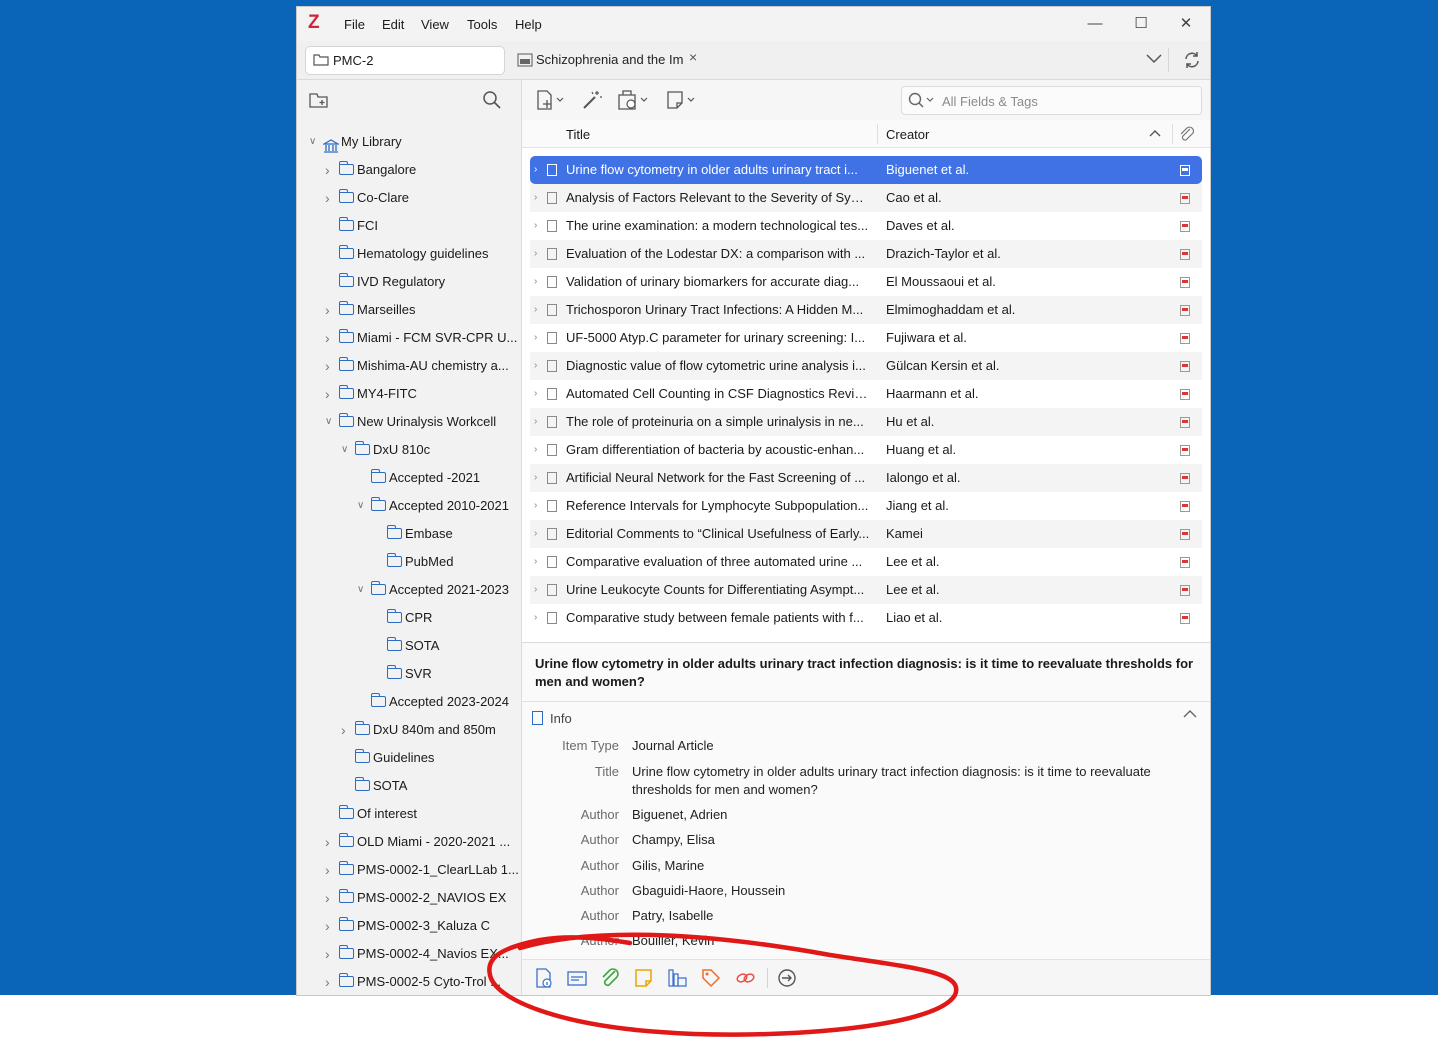  What do you see at coordinates (1141, 24) in the screenshot?
I see `maximize-icon: ☐` at bounding box center [1141, 24].